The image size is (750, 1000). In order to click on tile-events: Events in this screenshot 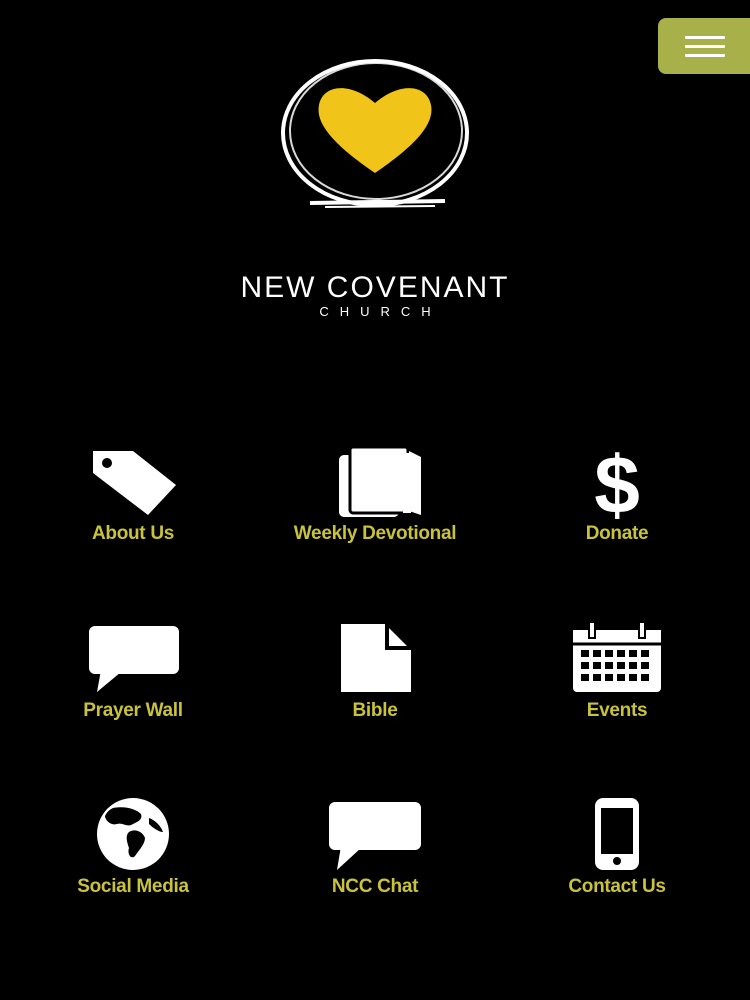, I will do `click(617, 687)`.